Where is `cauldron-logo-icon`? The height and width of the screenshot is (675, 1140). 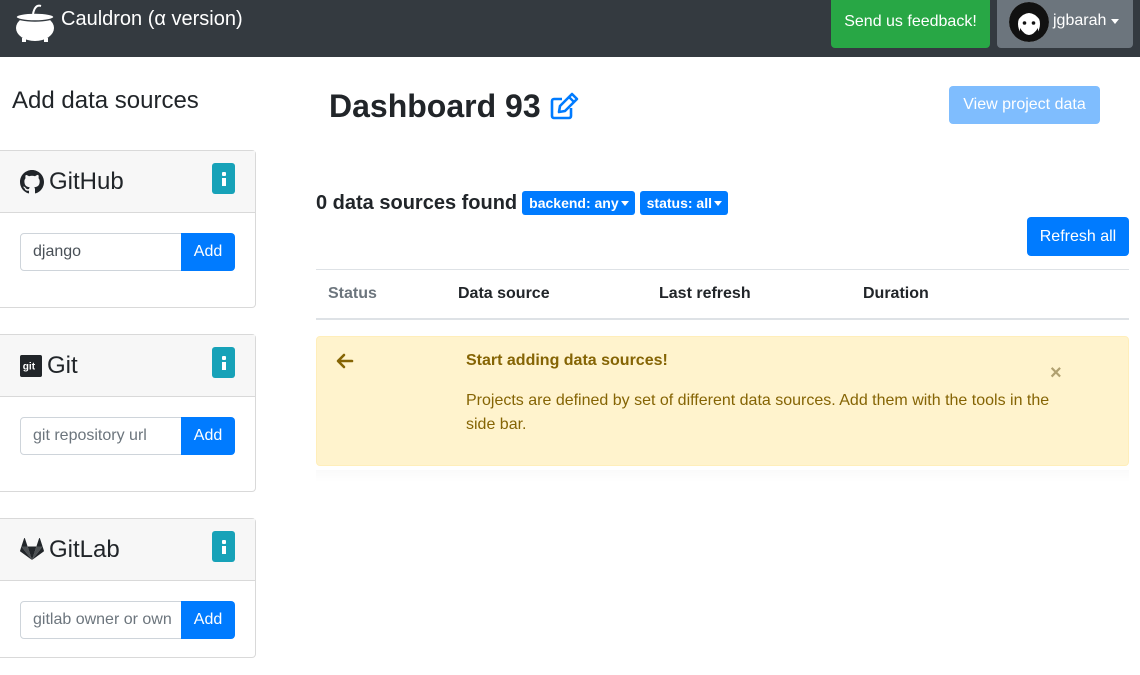
cauldron-logo-icon is located at coordinates (35, 22).